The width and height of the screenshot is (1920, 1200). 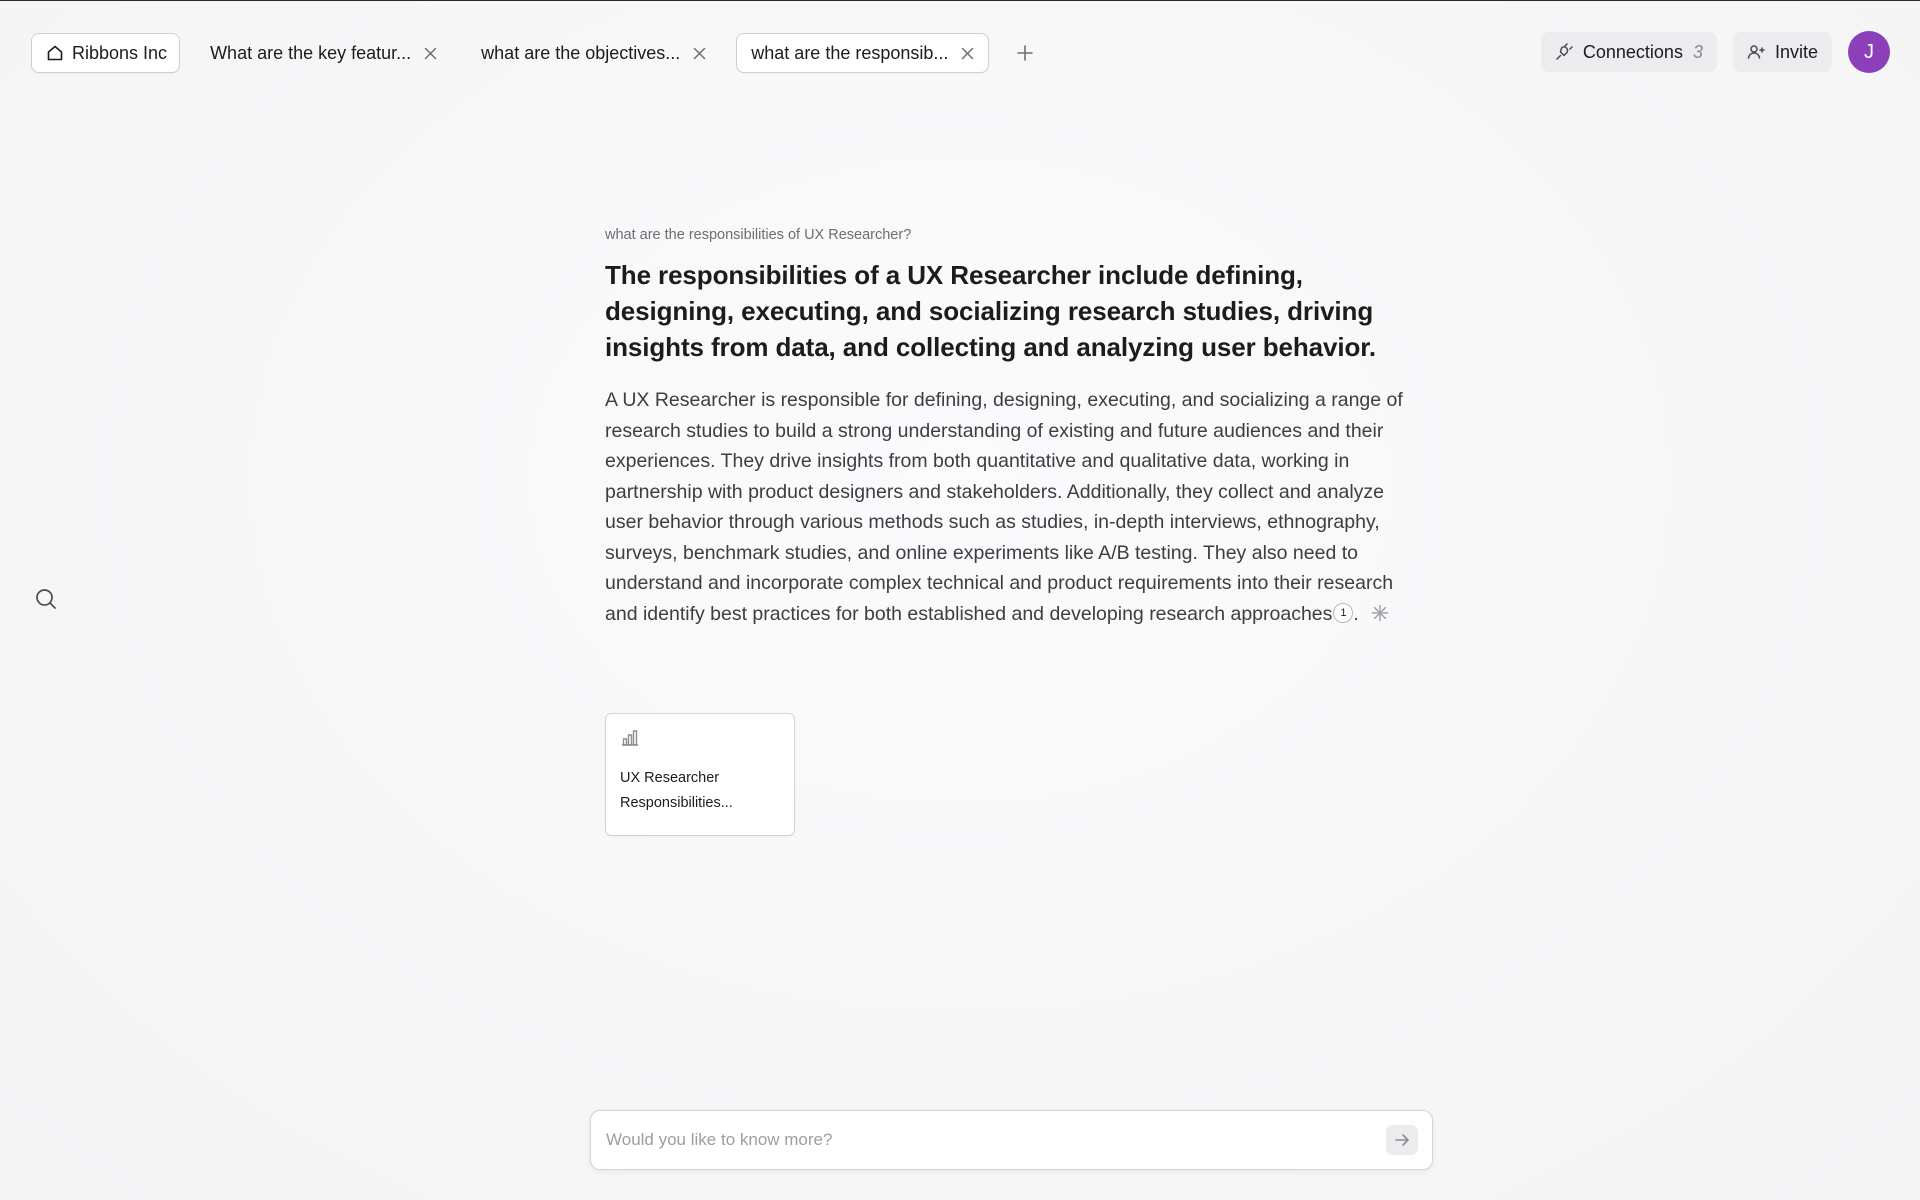 I want to click on connections-button: Connections 3, so click(x=1628, y=52).